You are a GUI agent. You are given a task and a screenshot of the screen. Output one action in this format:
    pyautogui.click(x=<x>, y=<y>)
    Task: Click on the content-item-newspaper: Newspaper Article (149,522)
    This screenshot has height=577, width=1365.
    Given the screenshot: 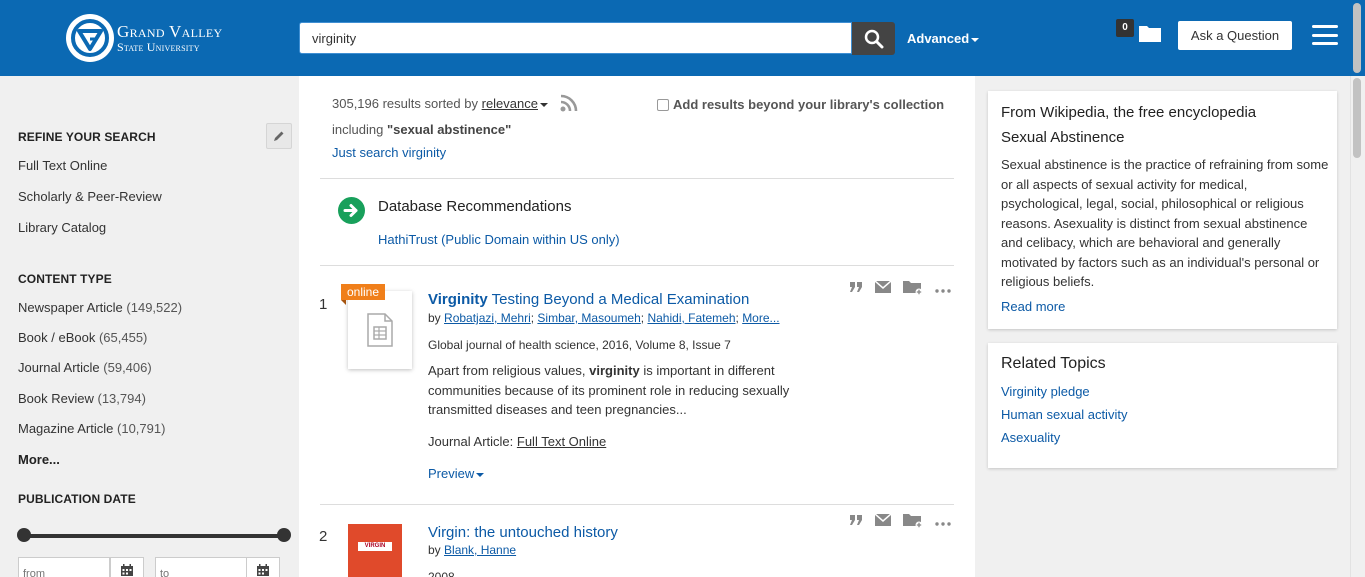 What is the action you would take?
    pyautogui.click(x=100, y=307)
    